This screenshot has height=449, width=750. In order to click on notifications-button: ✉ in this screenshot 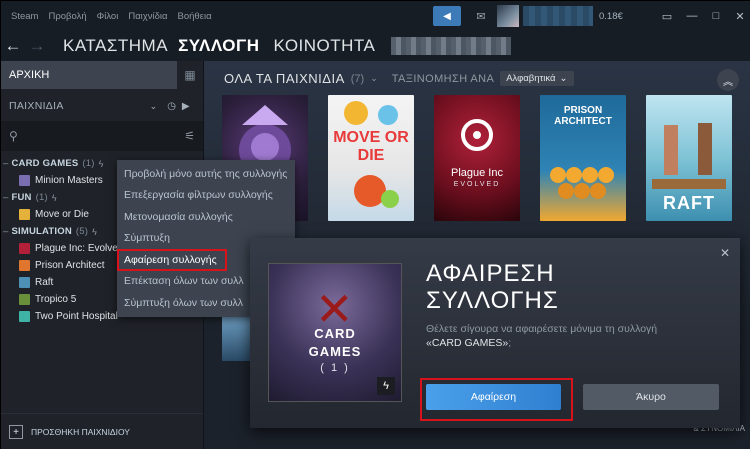, I will do `click(481, 16)`.